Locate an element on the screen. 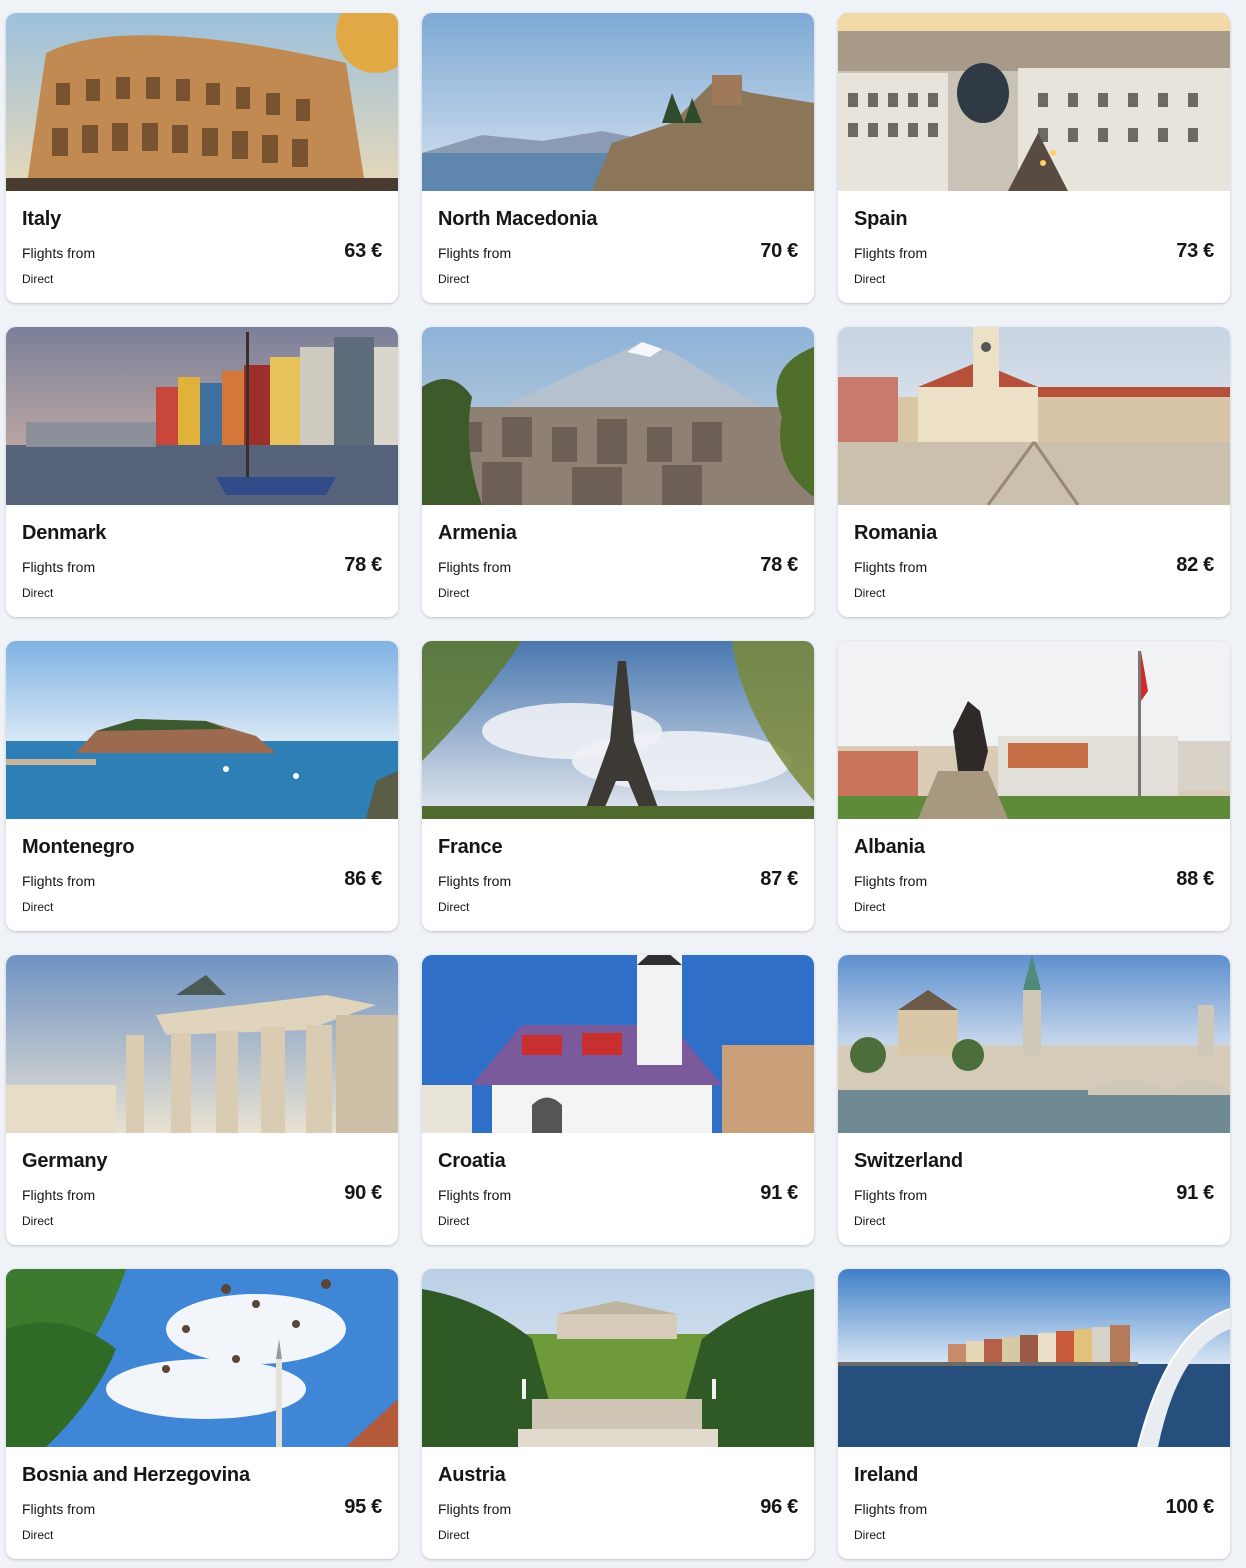 The image size is (1246, 1568). destination-card-france: France Flights from 87 € Direct is located at coordinates (618, 786).